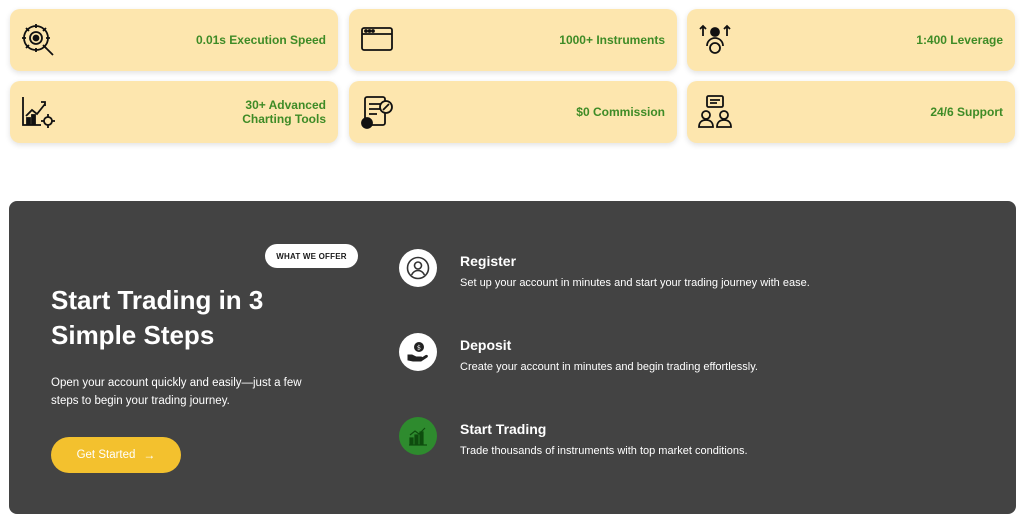 Image resolution: width=1024 pixels, height=523 pixels. I want to click on money-hand-icon: $, so click(418, 352).